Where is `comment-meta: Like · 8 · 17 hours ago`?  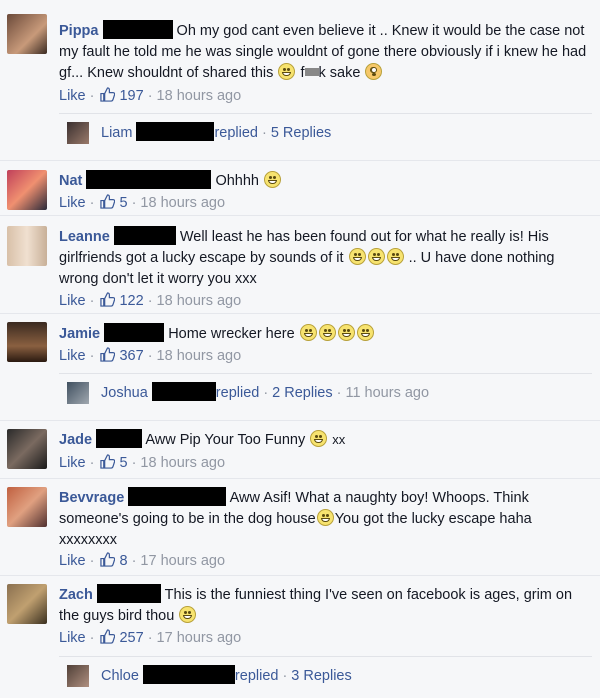 comment-meta: Like · 8 · 17 hours ago is located at coordinates (142, 560).